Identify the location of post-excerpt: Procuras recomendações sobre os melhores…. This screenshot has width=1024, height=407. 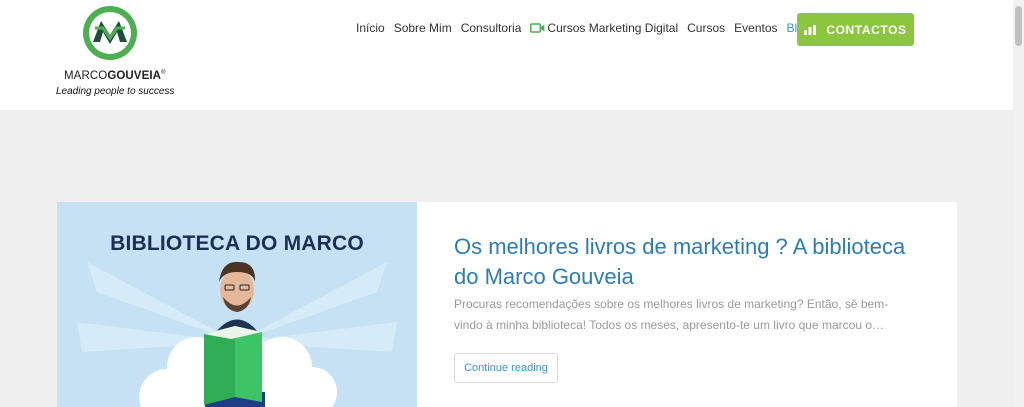
(671, 314).